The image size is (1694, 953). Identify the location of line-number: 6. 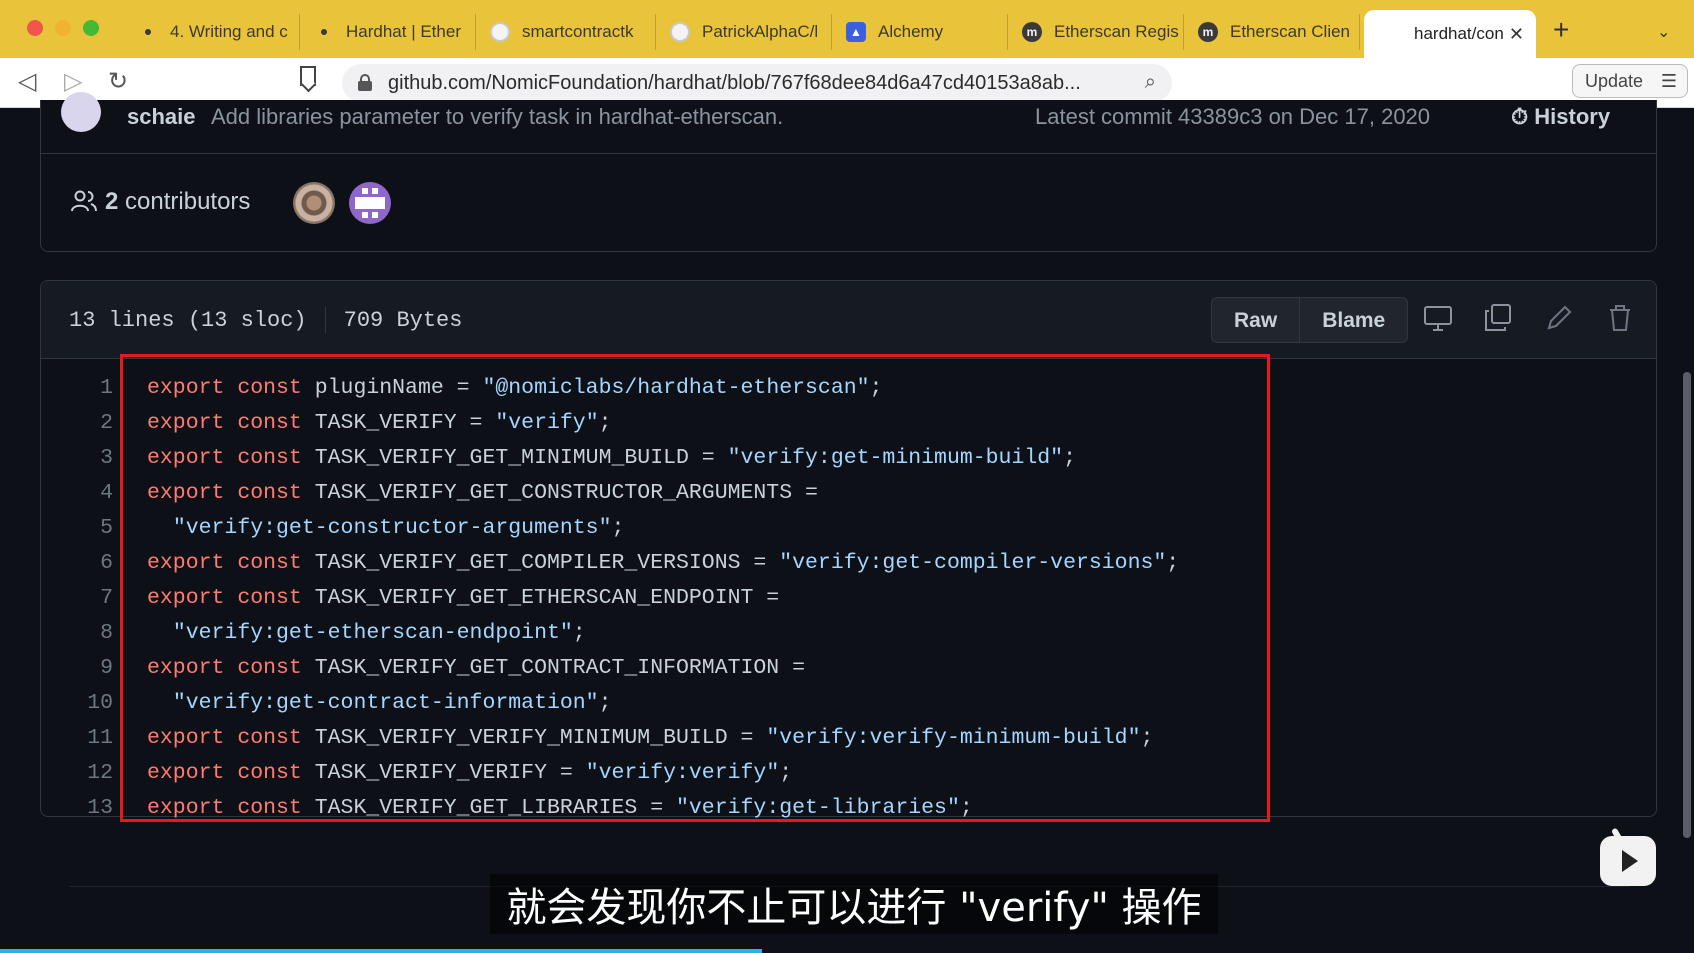
(77, 563).